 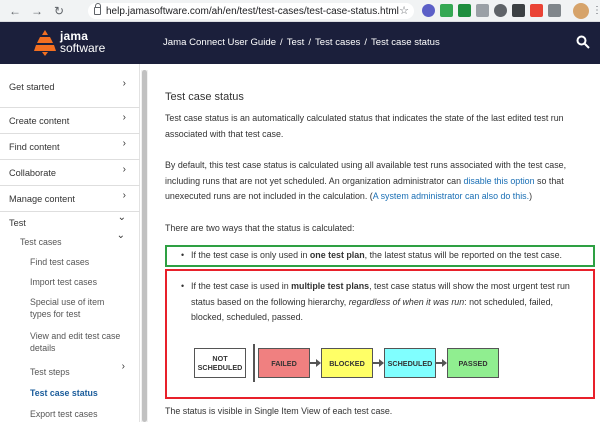 I want to click on sidebar-link-test-case-status: Test case status, so click(x=64, y=393).